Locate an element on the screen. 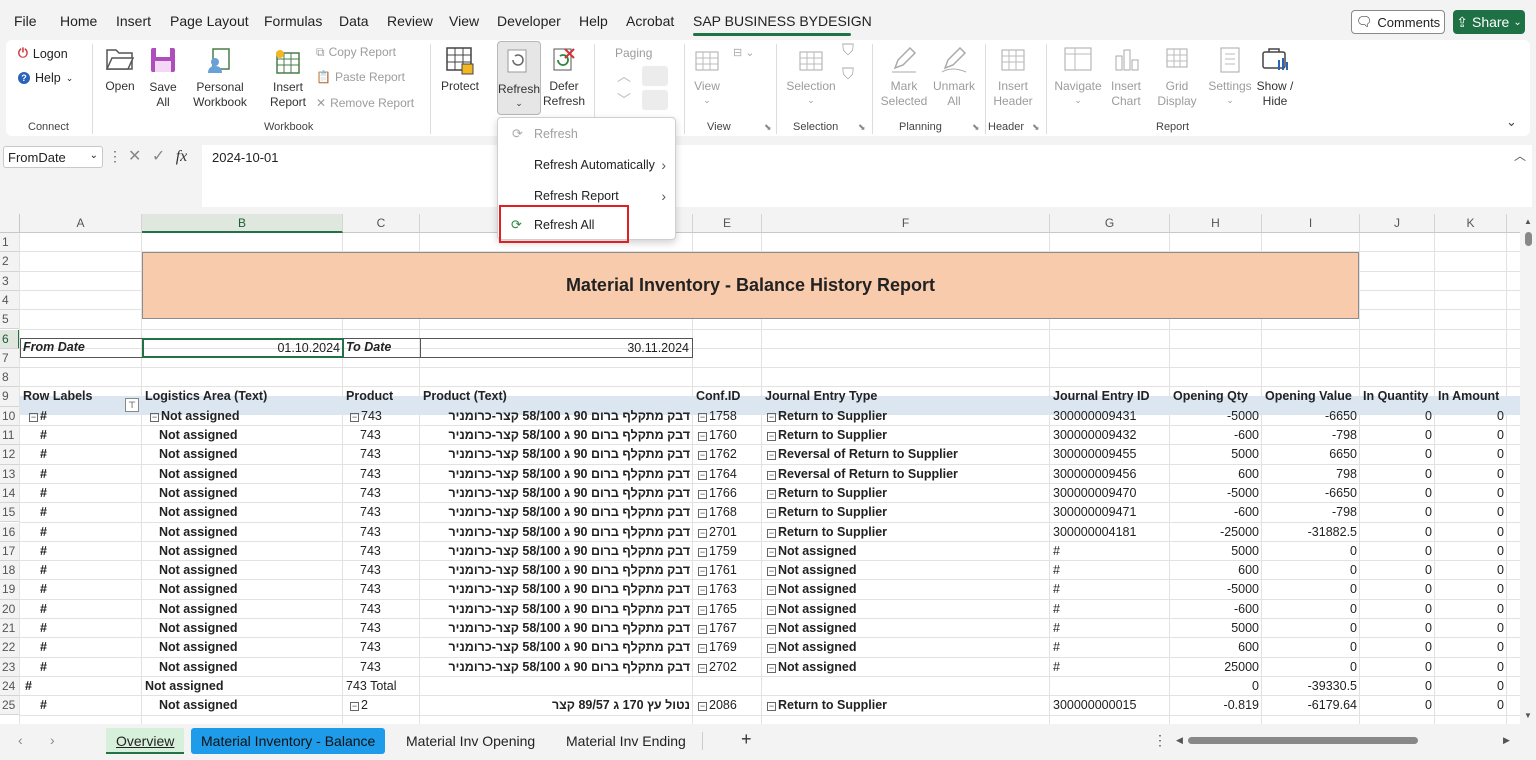 This screenshot has height=760, width=1536. select-all-corner is located at coordinates (10, 223).